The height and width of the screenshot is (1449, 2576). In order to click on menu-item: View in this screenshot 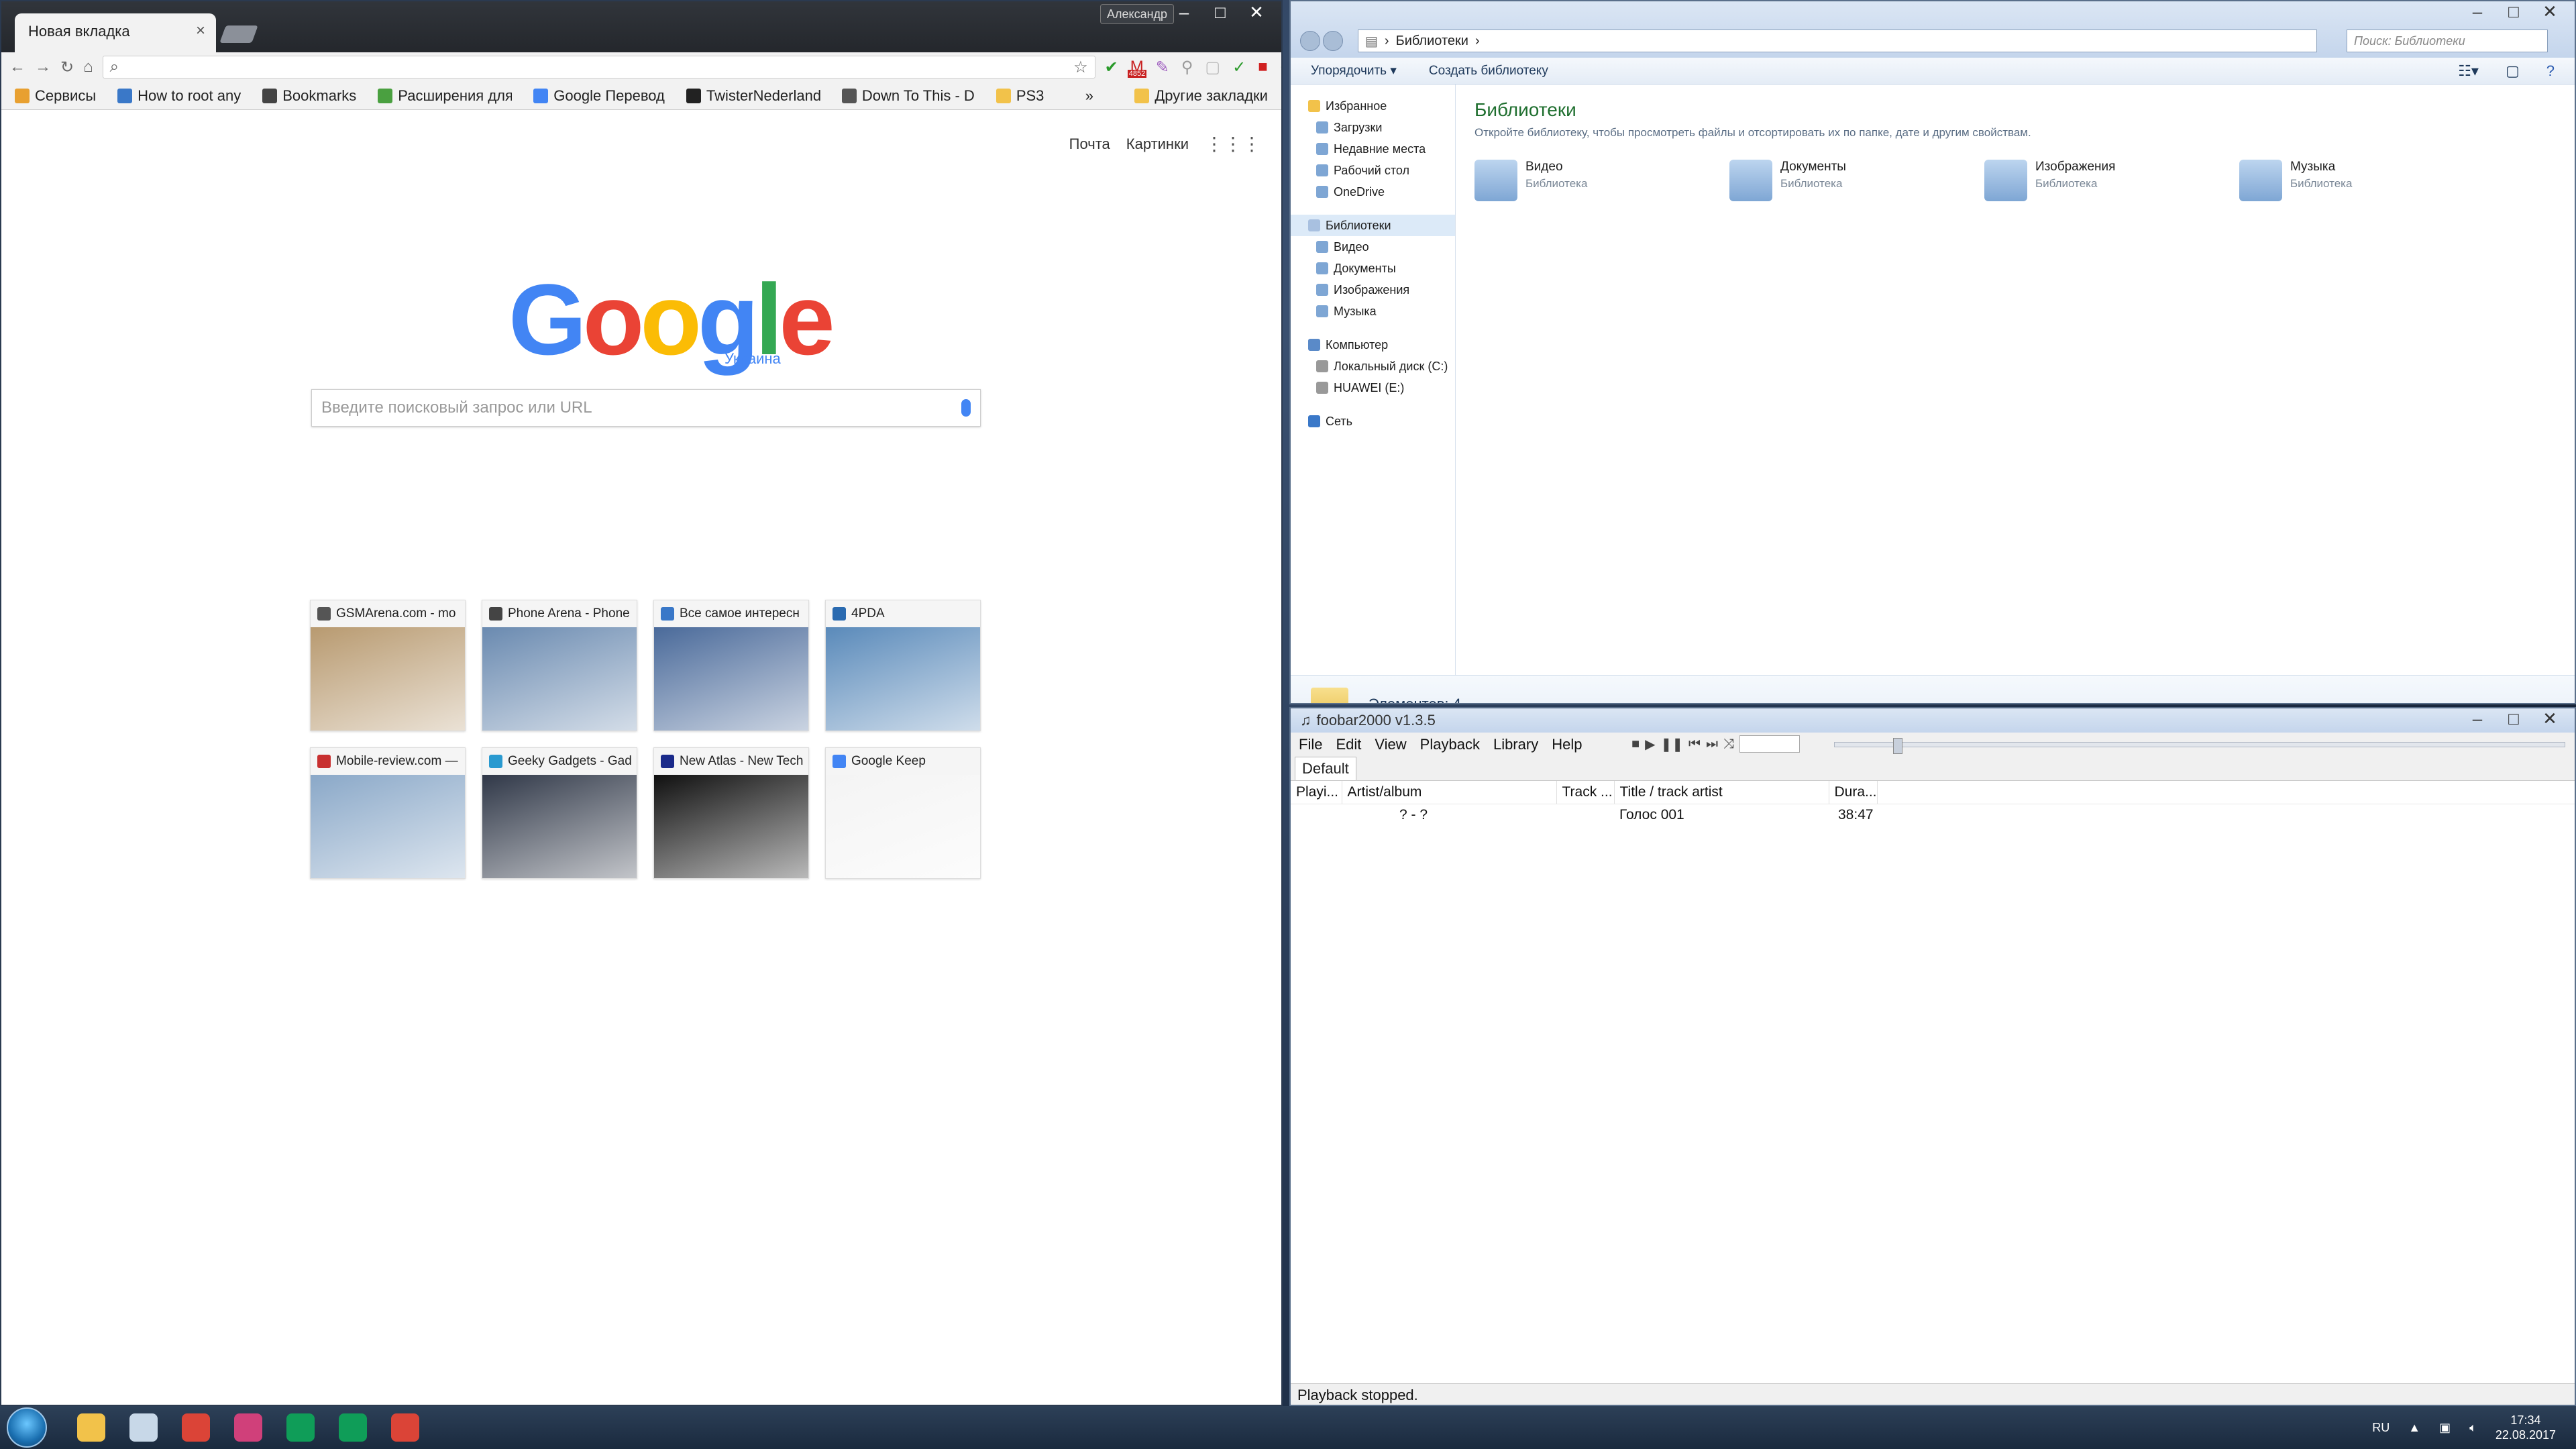, I will do `click(1390, 744)`.